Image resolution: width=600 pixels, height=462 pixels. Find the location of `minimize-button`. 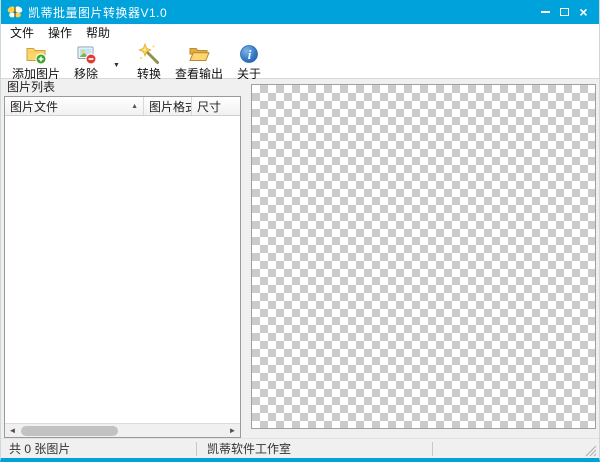

minimize-button is located at coordinates (545, 12).